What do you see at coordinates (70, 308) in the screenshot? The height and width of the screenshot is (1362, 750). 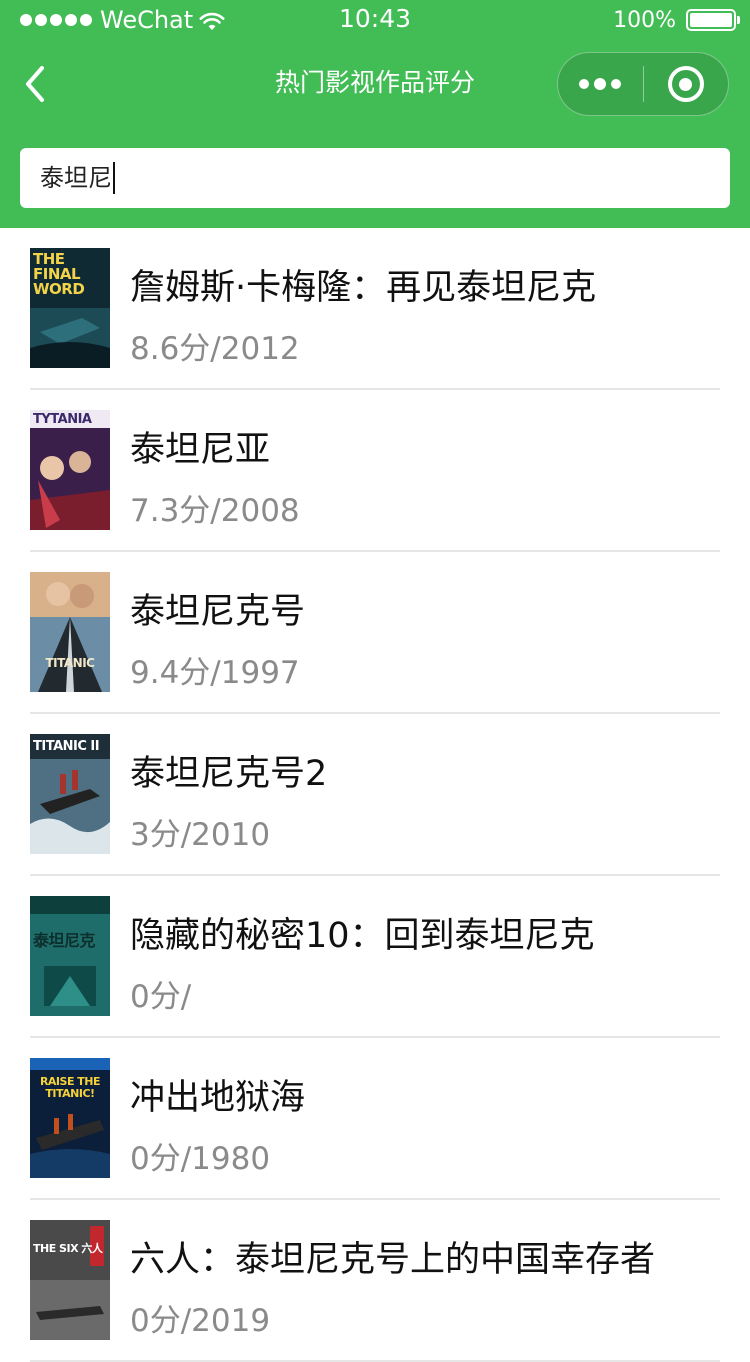 I see `movie-poster: THE FINAL WORD` at bounding box center [70, 308].